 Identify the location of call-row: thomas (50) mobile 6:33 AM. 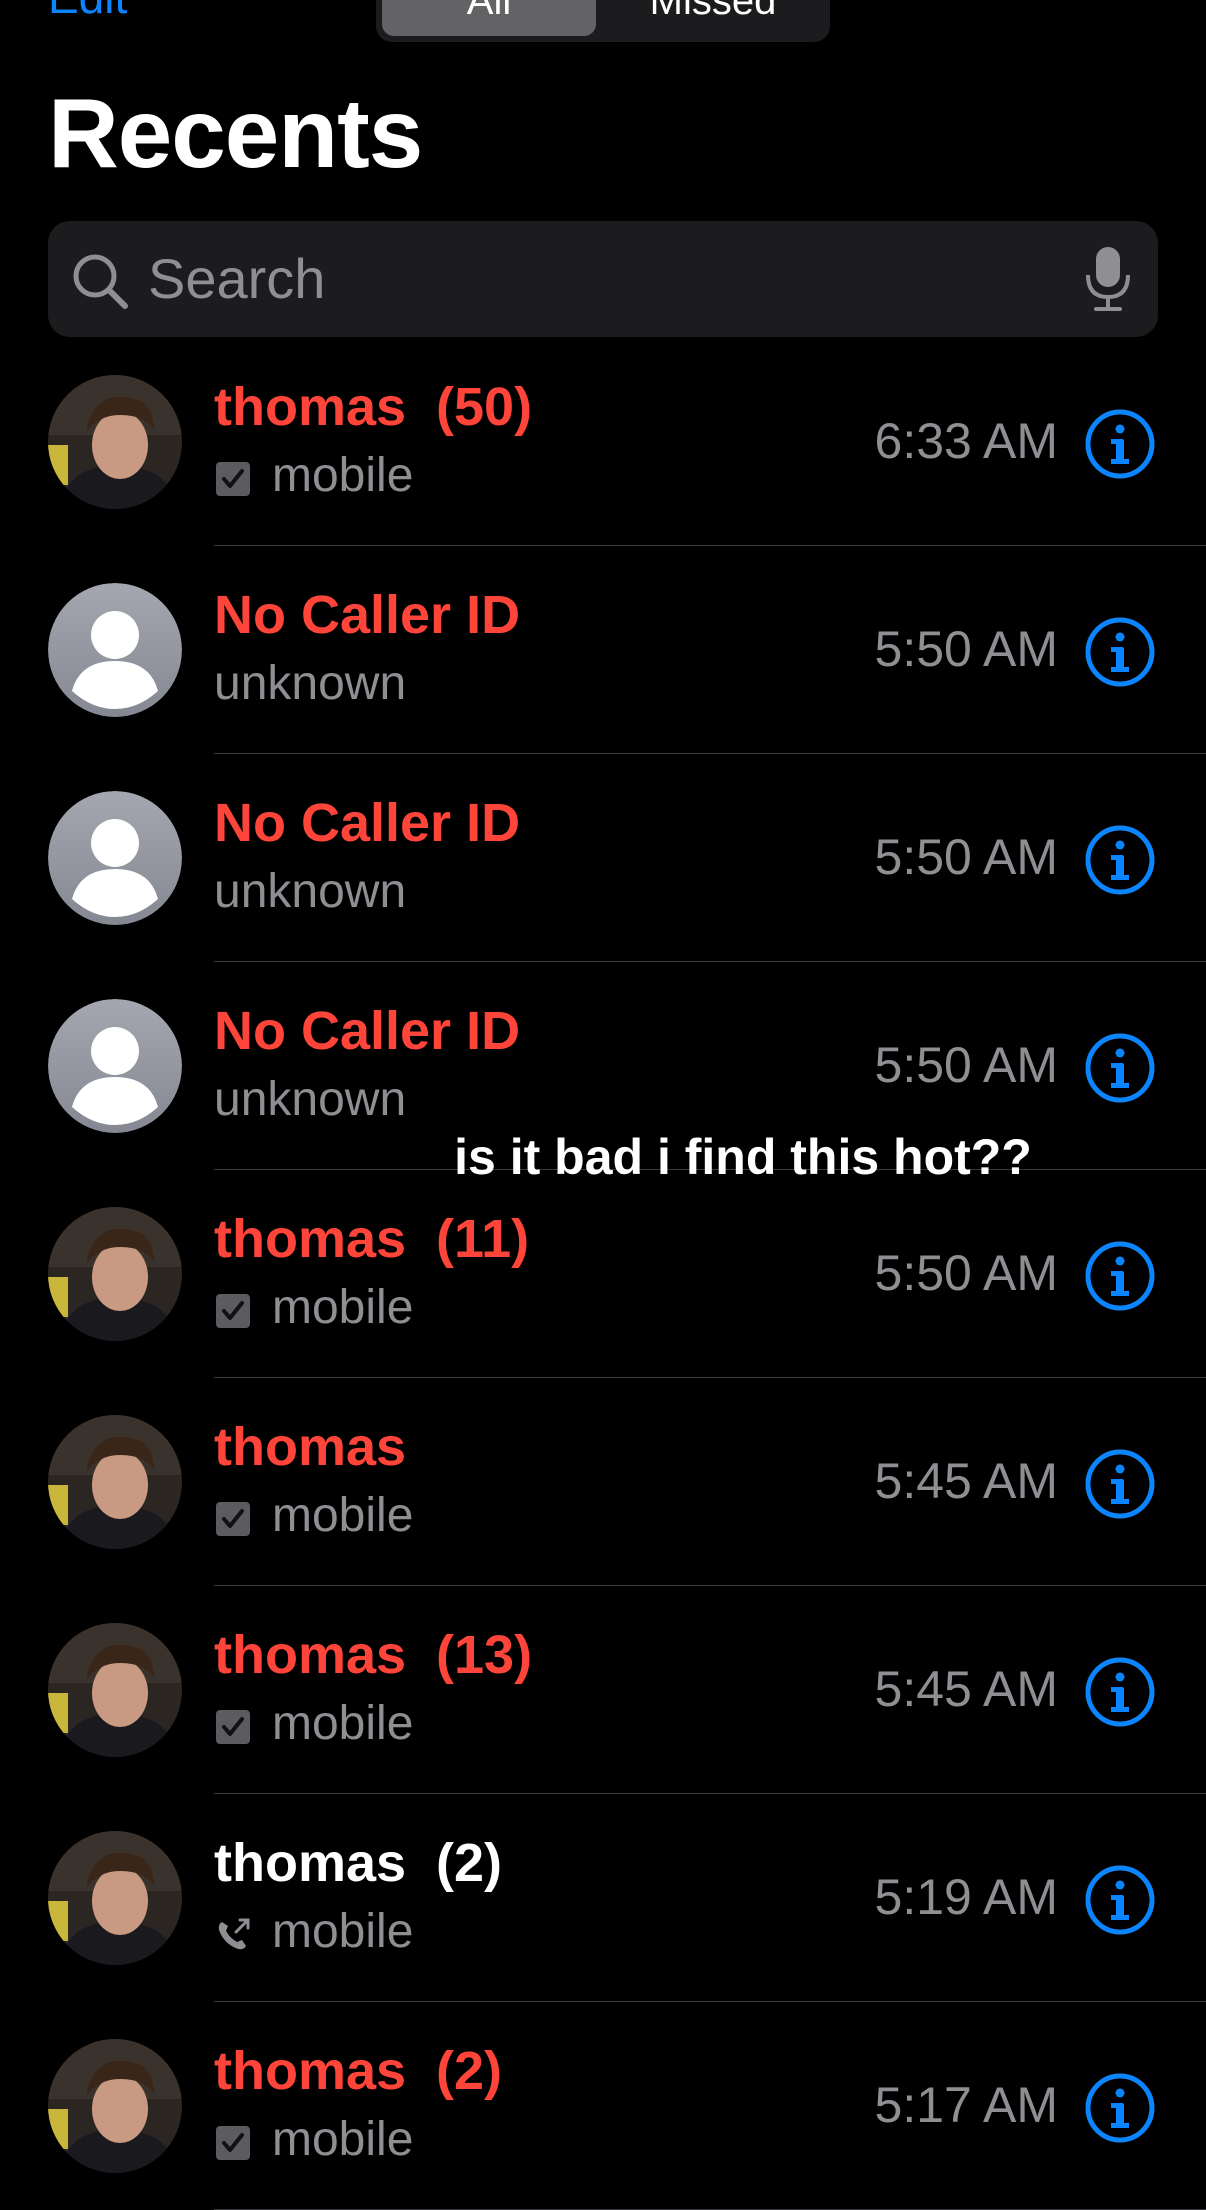
(603, 442).